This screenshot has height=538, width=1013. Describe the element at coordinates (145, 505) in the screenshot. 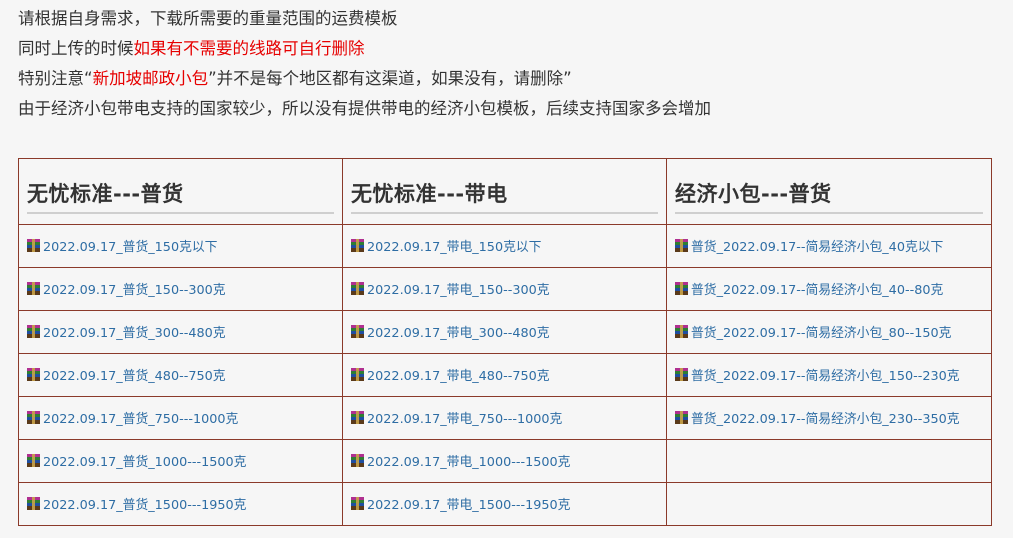

I see `file-name: 2022.09.17_普货_1500---1950克` at that location.